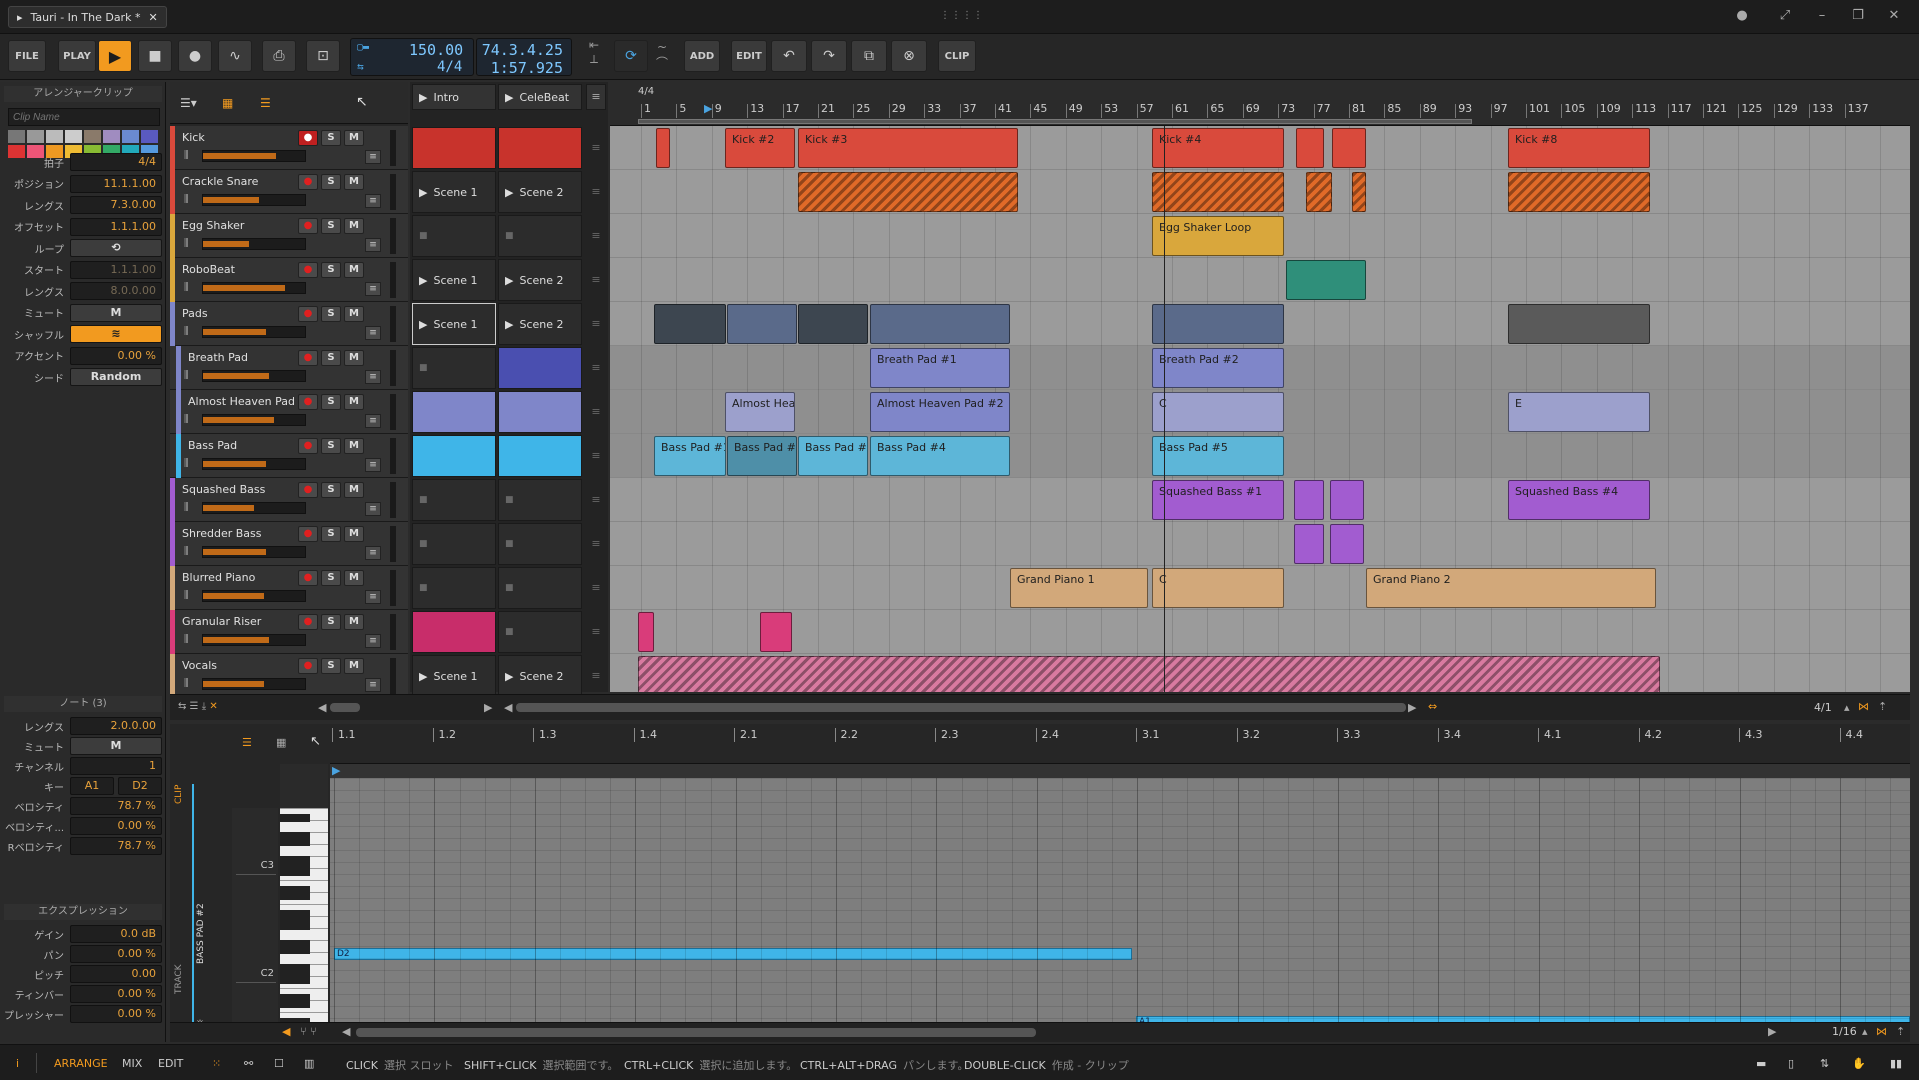 The image size is (1919, 1080). Describe the element at coordinates (1120, 771) in the screenshot. I see `editor-loop-lane: ▶` at that location.